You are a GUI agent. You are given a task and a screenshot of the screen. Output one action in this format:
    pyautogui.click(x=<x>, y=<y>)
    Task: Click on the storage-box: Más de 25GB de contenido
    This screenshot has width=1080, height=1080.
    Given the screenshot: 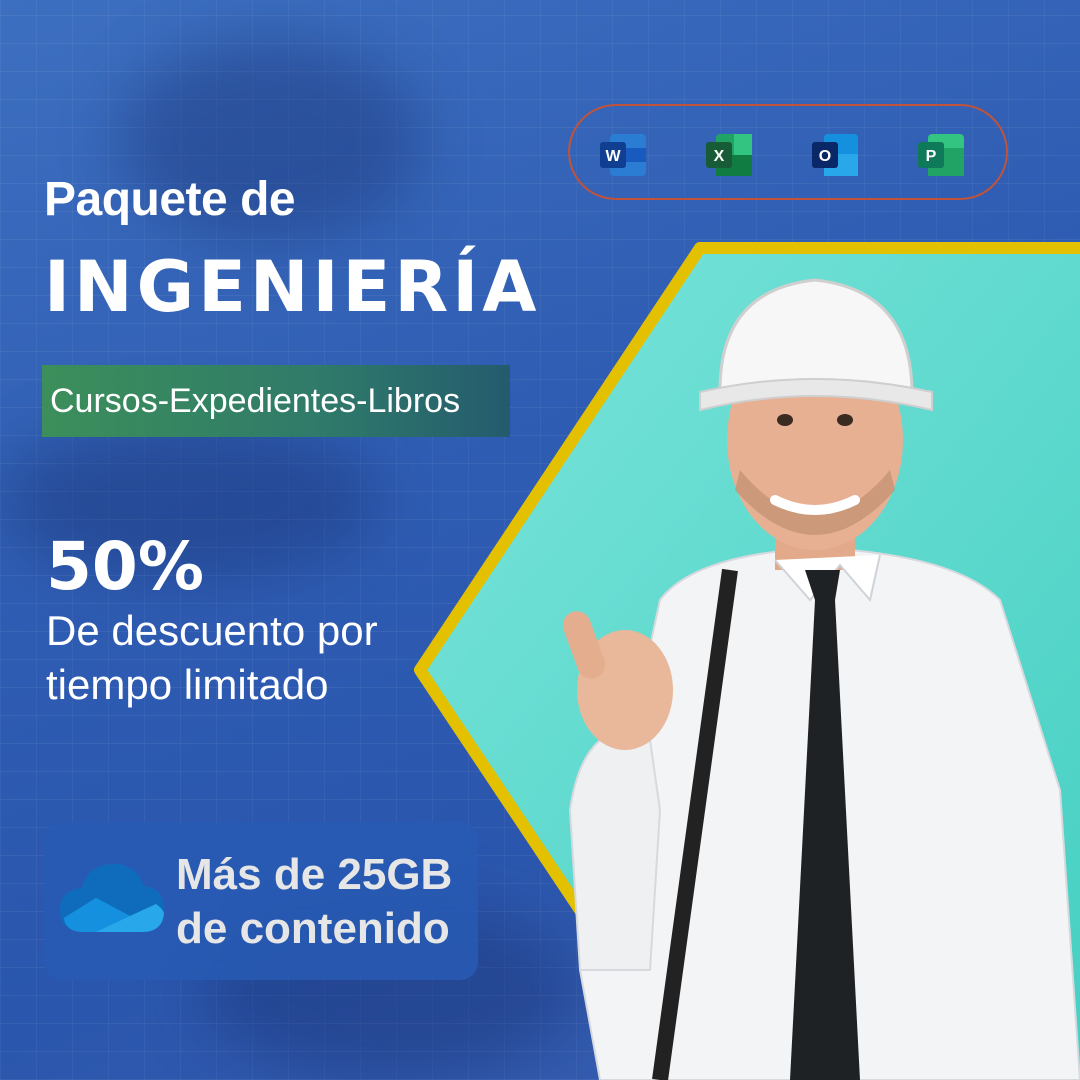 What is the action you would take?
    pyautogui.click(x=261, y=901)
    